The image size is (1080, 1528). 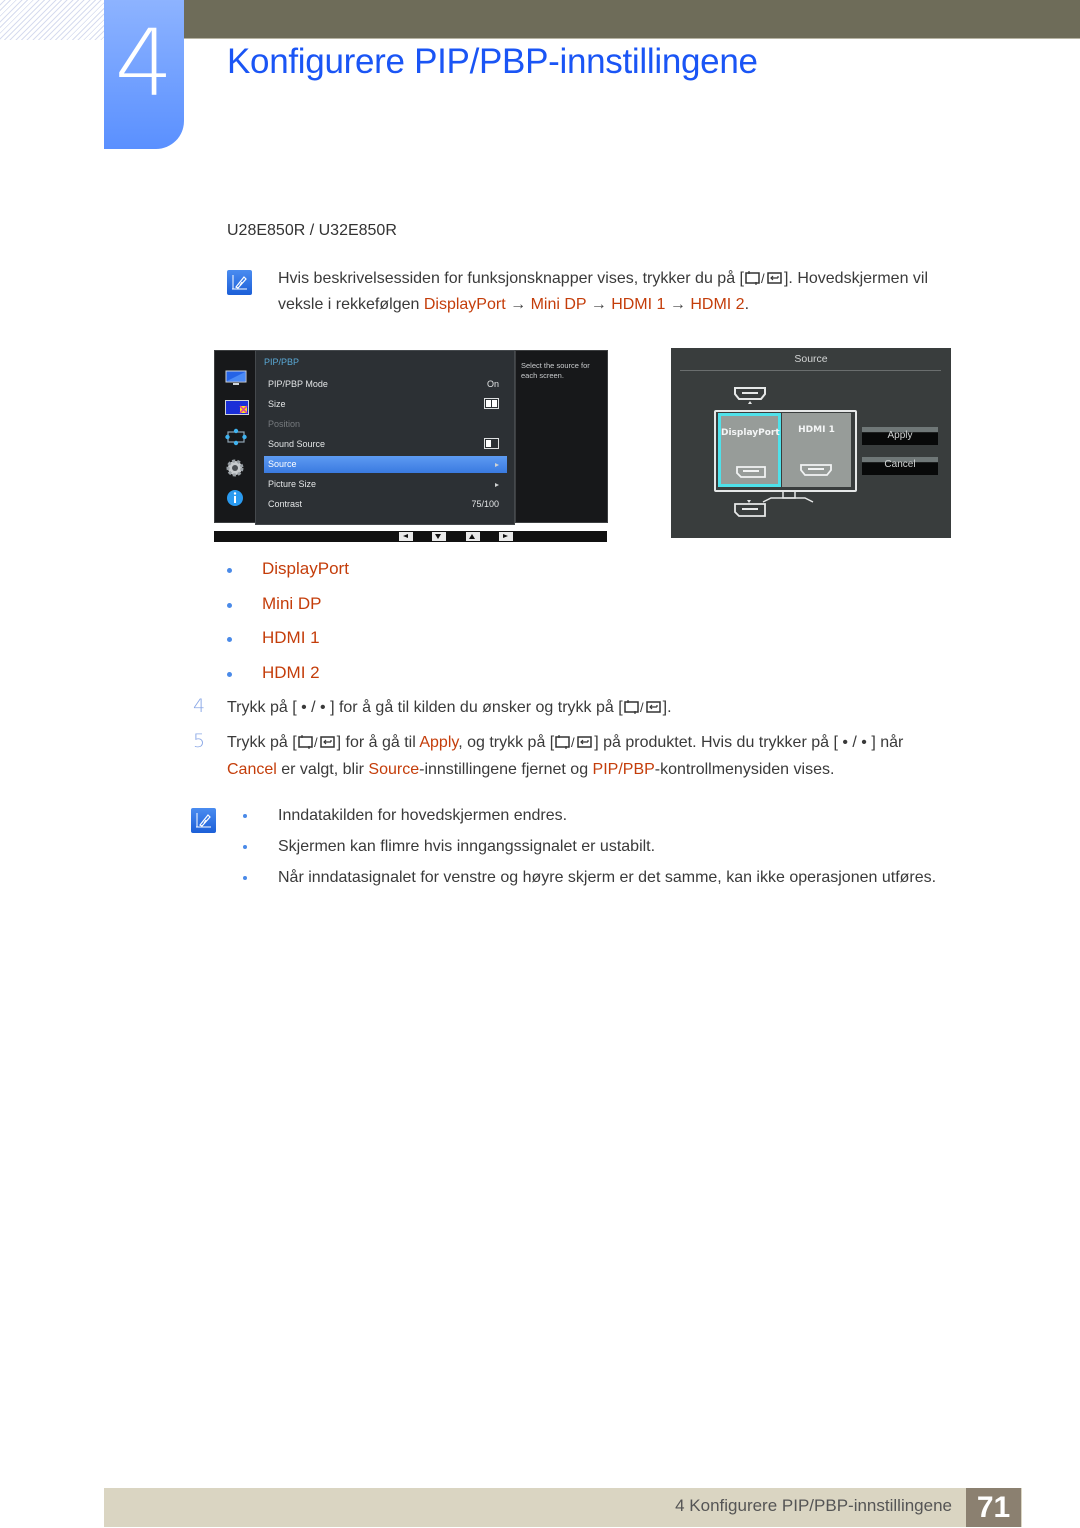 What do you see at coordinates (236, 378) in the screenshot?
I see `monitor-icon` at bounding box center [236, 378].